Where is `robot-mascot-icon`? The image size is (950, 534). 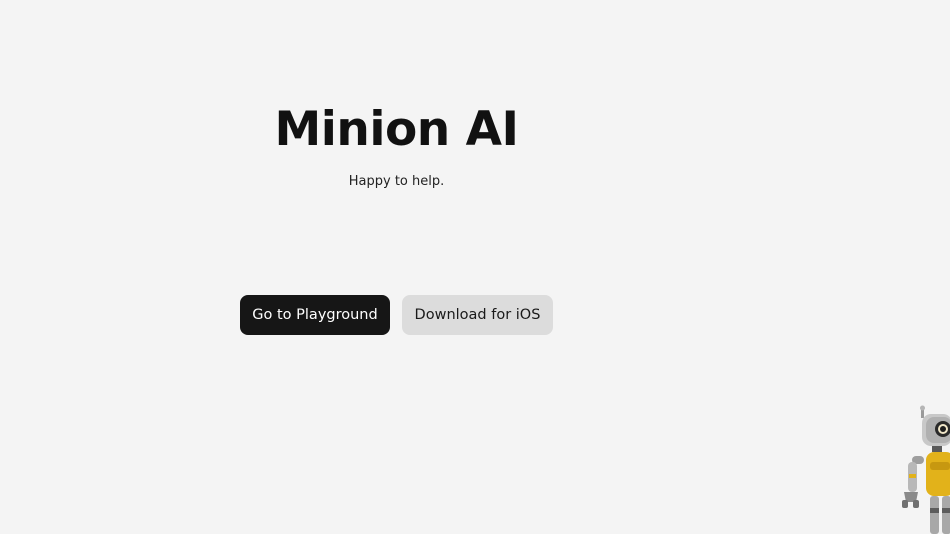 robot-mascot-icon is located at coordinates (926, 469).